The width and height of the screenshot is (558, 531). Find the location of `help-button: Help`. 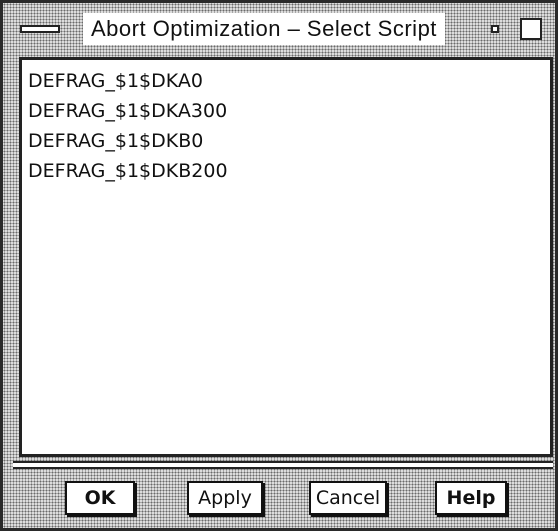

help-button: Help is located at coordinates (471, 498).